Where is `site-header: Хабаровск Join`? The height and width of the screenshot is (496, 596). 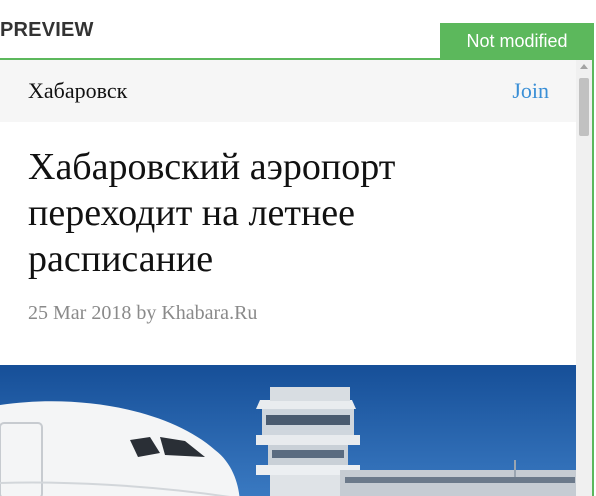 site-header: Хабаровск Join is located at coordinates (288, 91).